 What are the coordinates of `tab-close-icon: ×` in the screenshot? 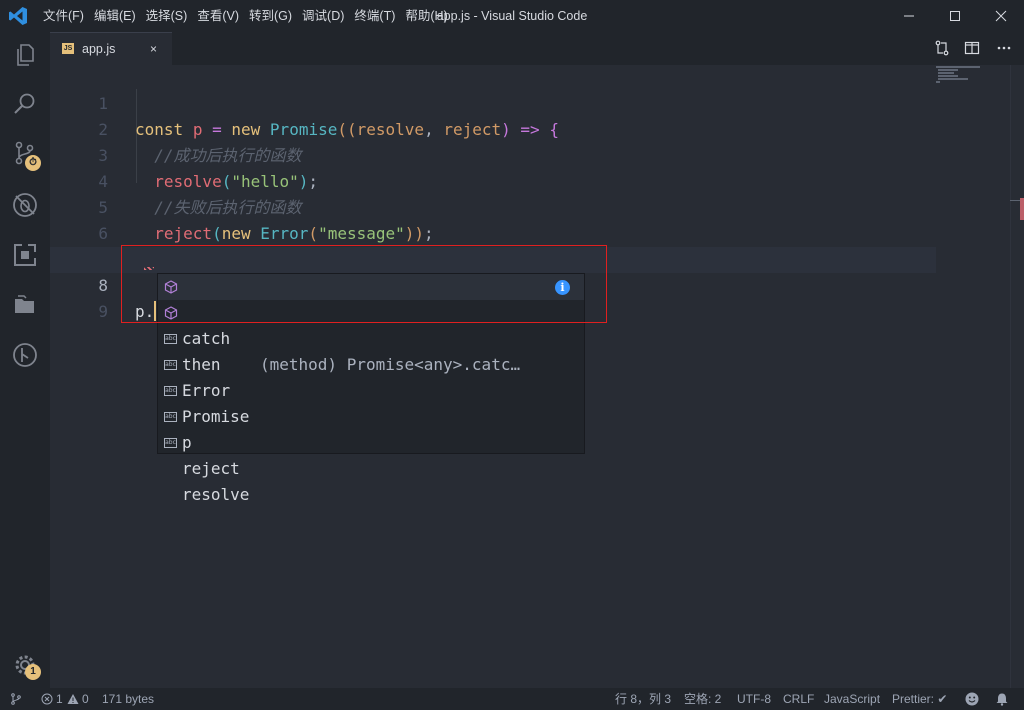 It's located at (153, 49).